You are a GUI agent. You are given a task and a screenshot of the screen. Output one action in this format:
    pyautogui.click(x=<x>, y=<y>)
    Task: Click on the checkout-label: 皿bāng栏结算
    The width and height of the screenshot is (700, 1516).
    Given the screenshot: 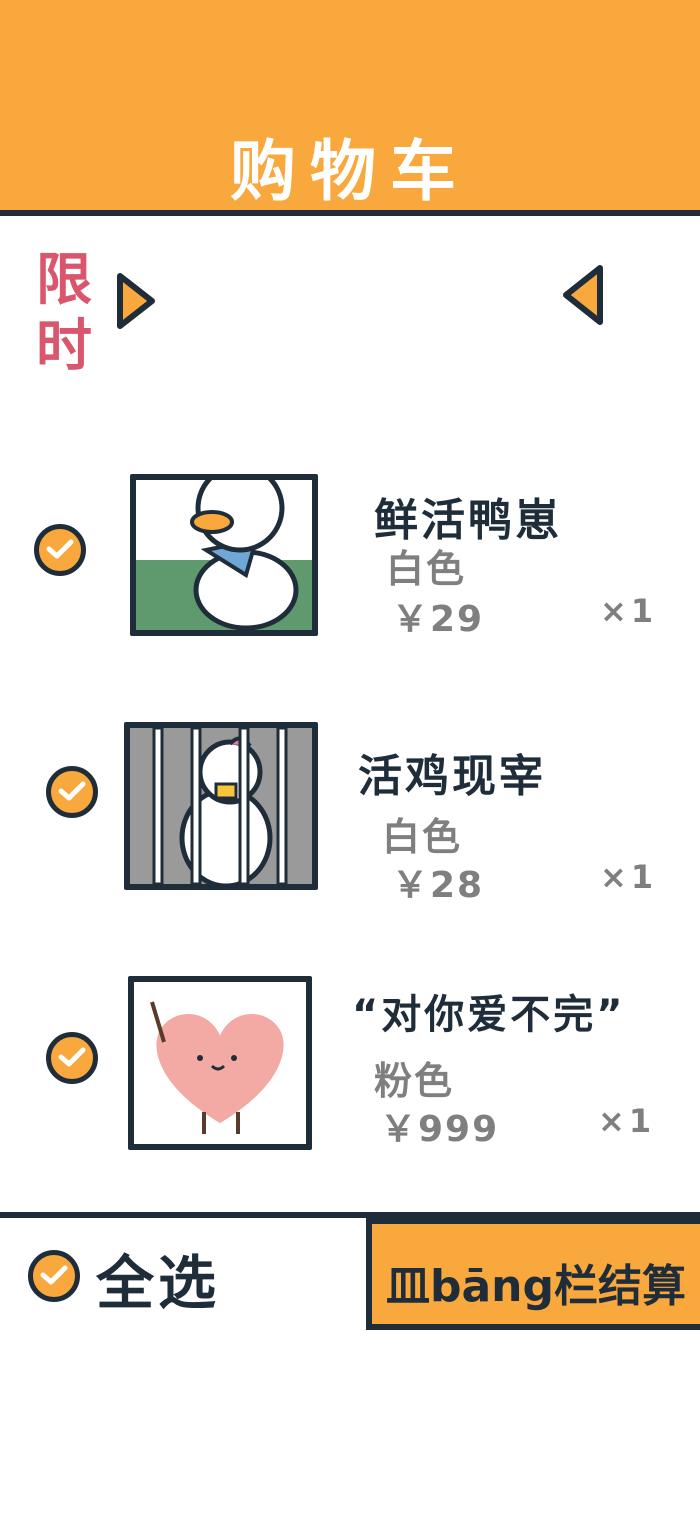 What is the action you would take?
    pyautogui.click(x=536, y=1286)
    